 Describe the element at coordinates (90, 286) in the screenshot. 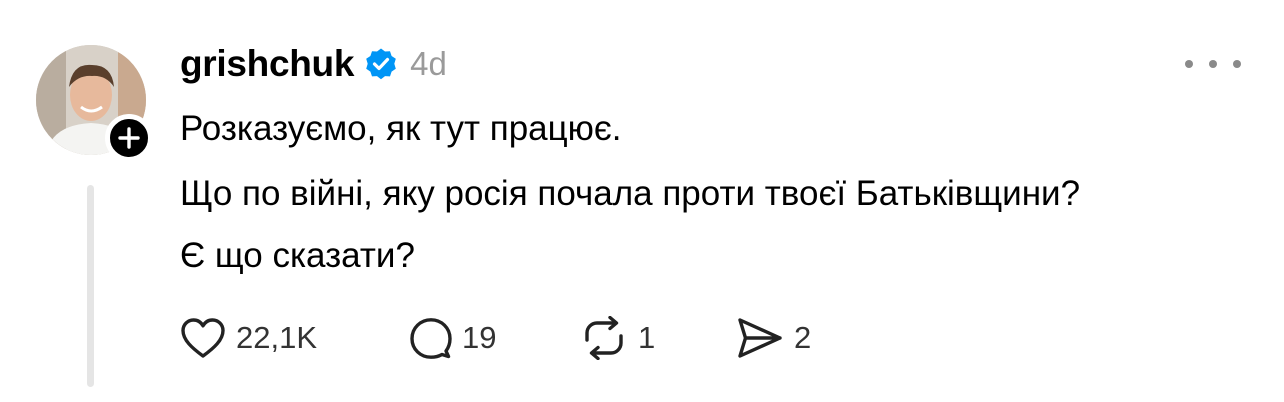

I see `thread-line` at that location.